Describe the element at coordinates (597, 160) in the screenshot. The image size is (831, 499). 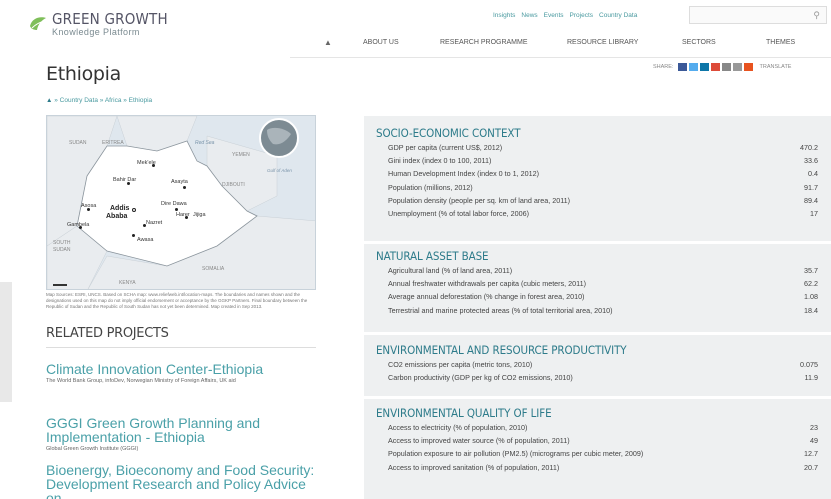
I see `indicator-row: Gini index (index 0 to 100, 2011) 33.6` at that location.